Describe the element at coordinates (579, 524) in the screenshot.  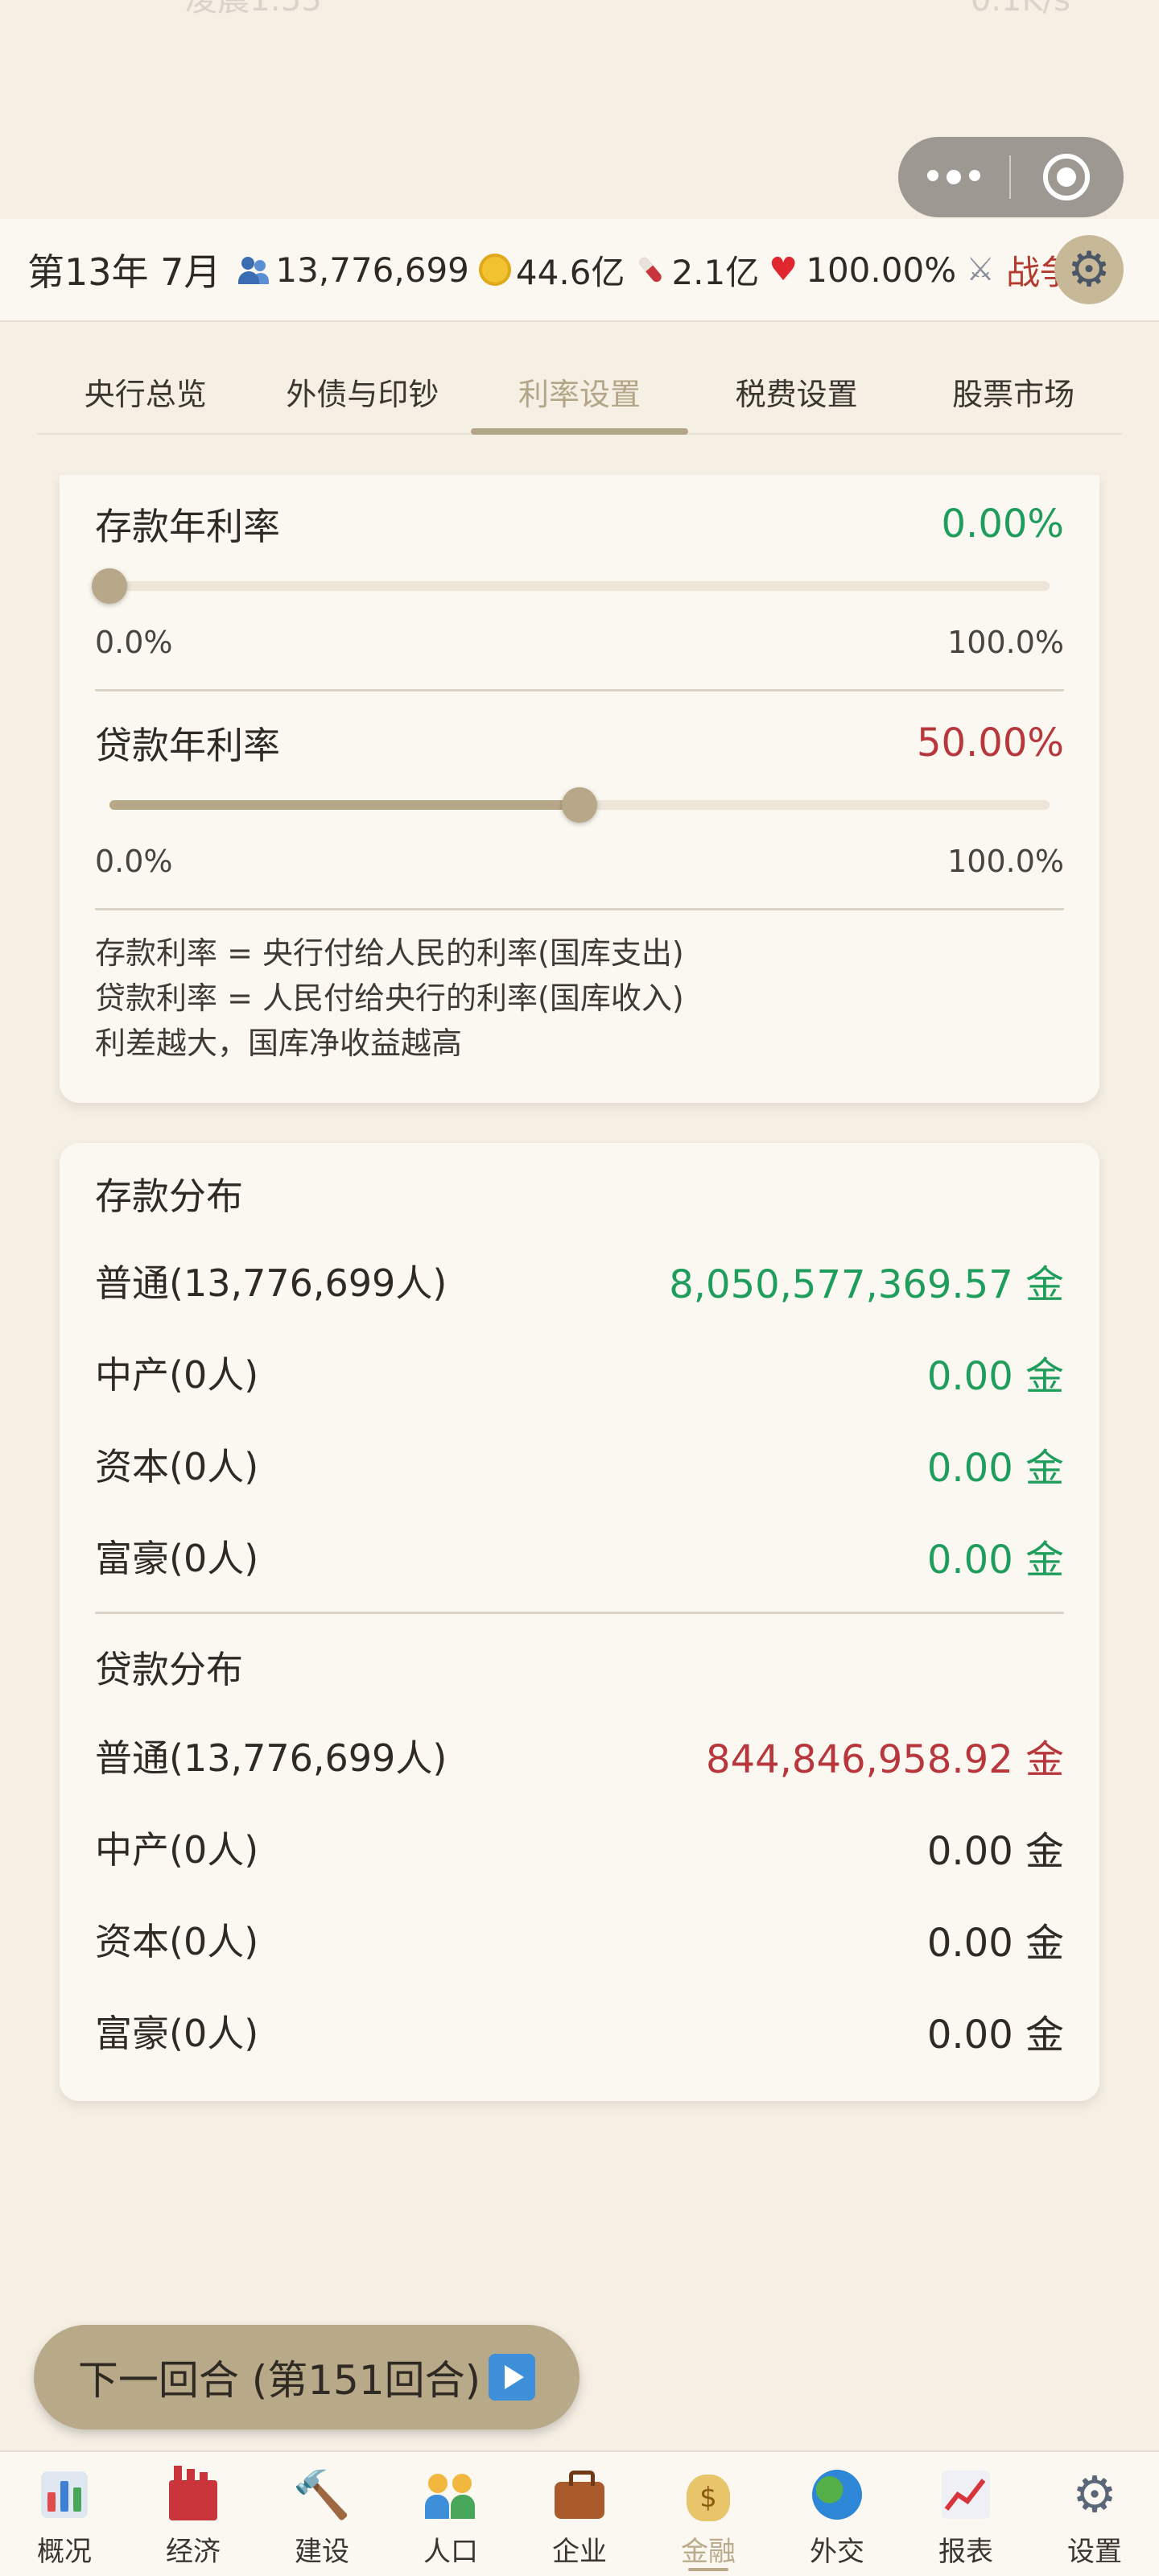
I see `deposit-rate-header: 存款年利率 0.00%` at that location.